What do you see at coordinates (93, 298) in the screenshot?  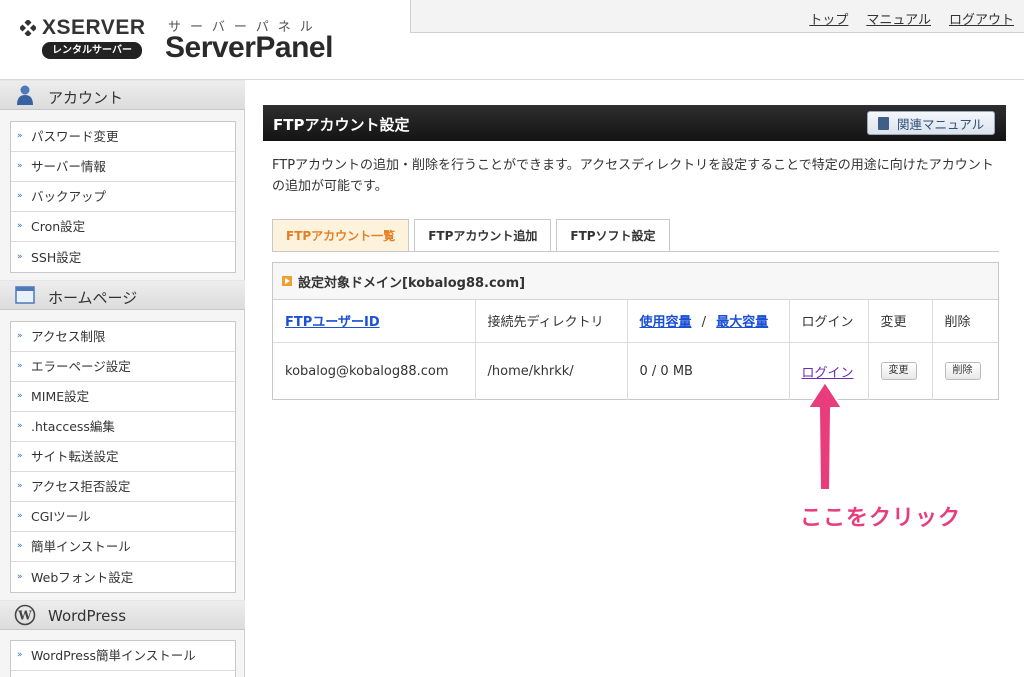 I see `sidebar-section-title: ホームページ` at bounding box center [93, 298].